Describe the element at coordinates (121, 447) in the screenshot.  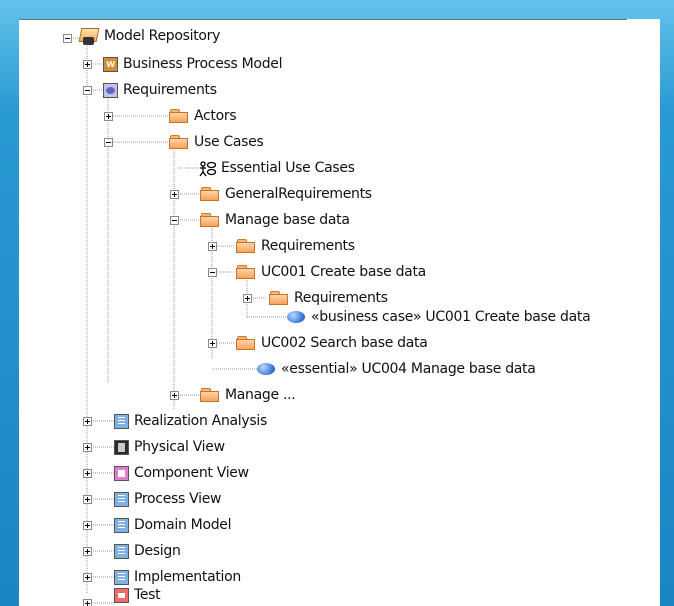
I see `package-dark-icon` at that location.